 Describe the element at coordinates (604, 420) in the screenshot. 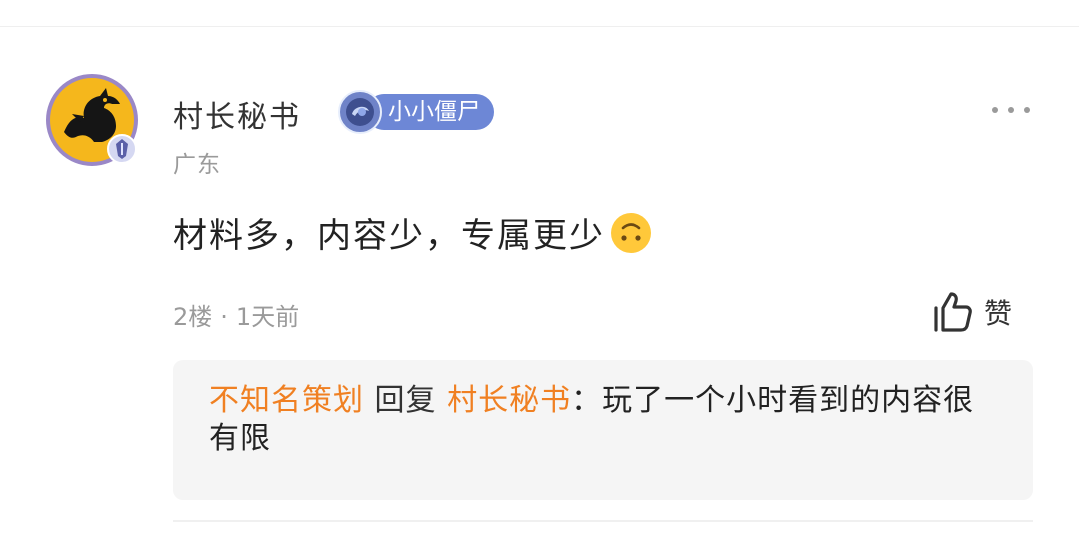

I see `reply-line: 不知名策划 回复 村长秘书：玩了一个小时看到的内容很有限` at that location.